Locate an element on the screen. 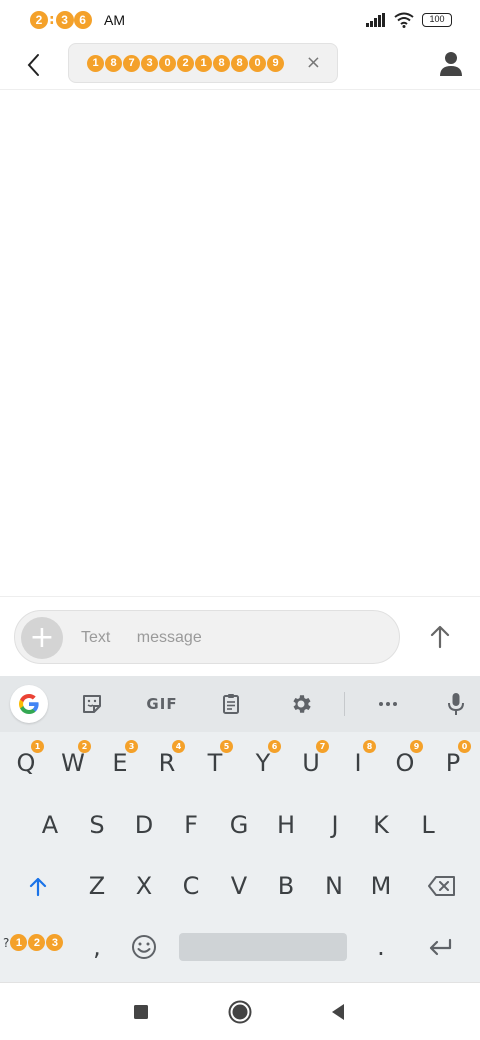 This screenshot has height=1040, width=480. message-placeholder: Text message is located at coordinates (141, 637).